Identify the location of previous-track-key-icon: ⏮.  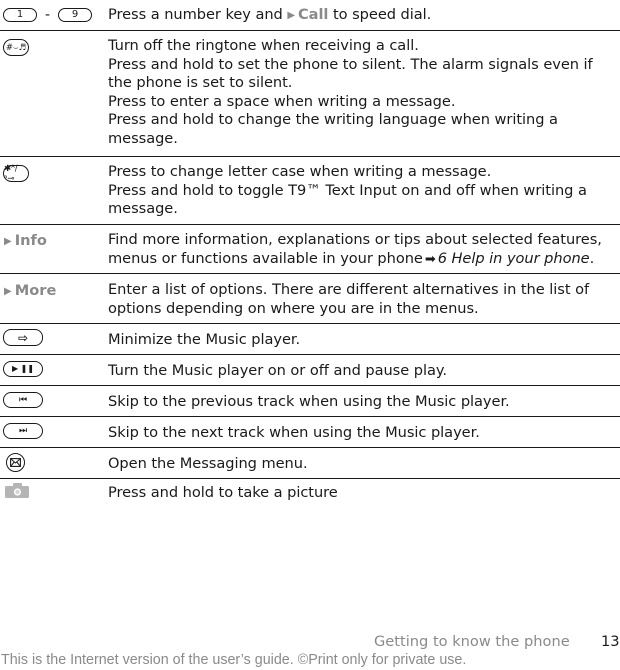
(23, 400).